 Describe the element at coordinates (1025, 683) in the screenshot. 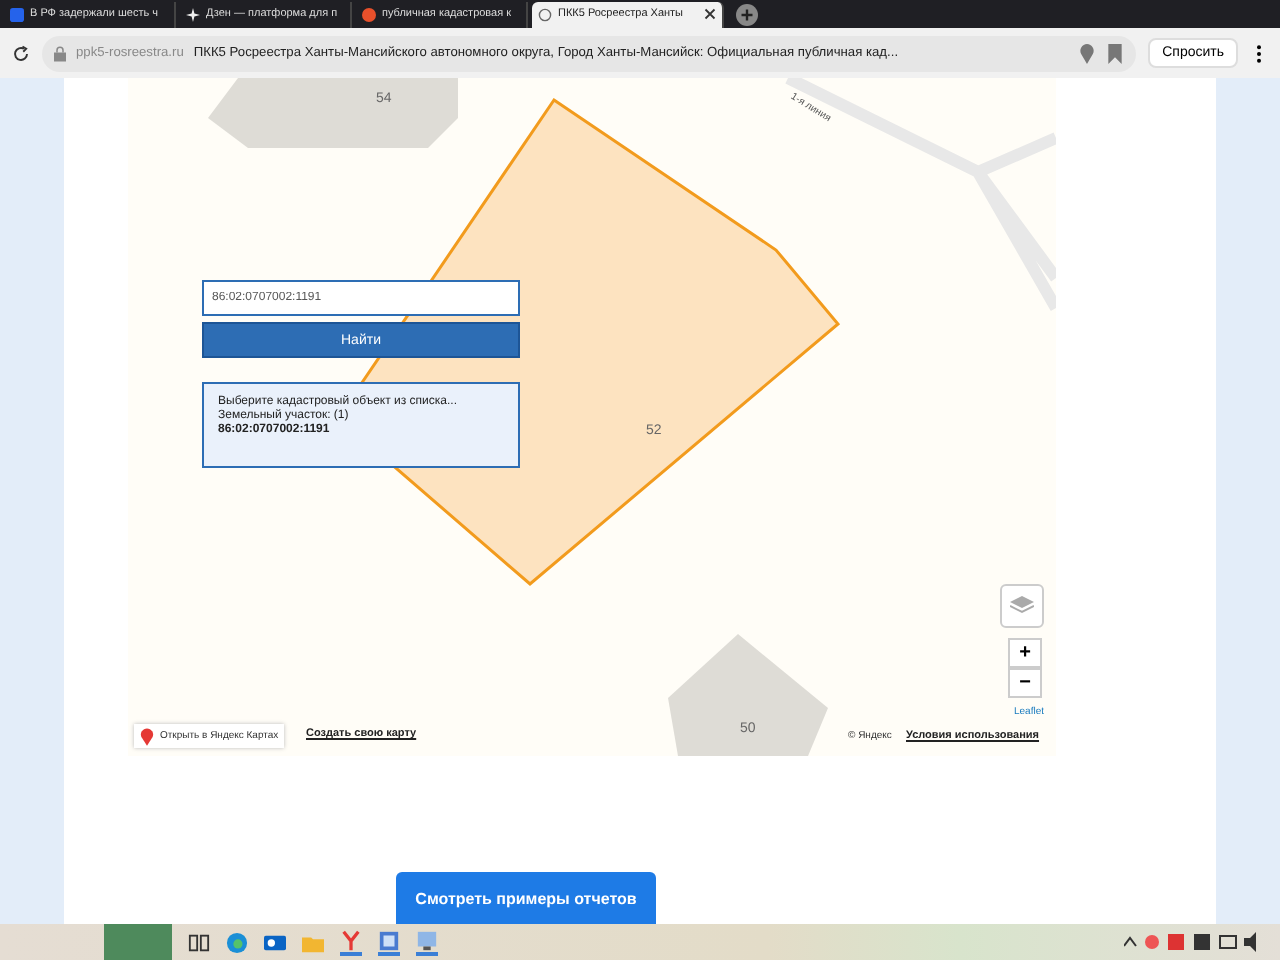

I see `zoom-out-button: −` at that location.